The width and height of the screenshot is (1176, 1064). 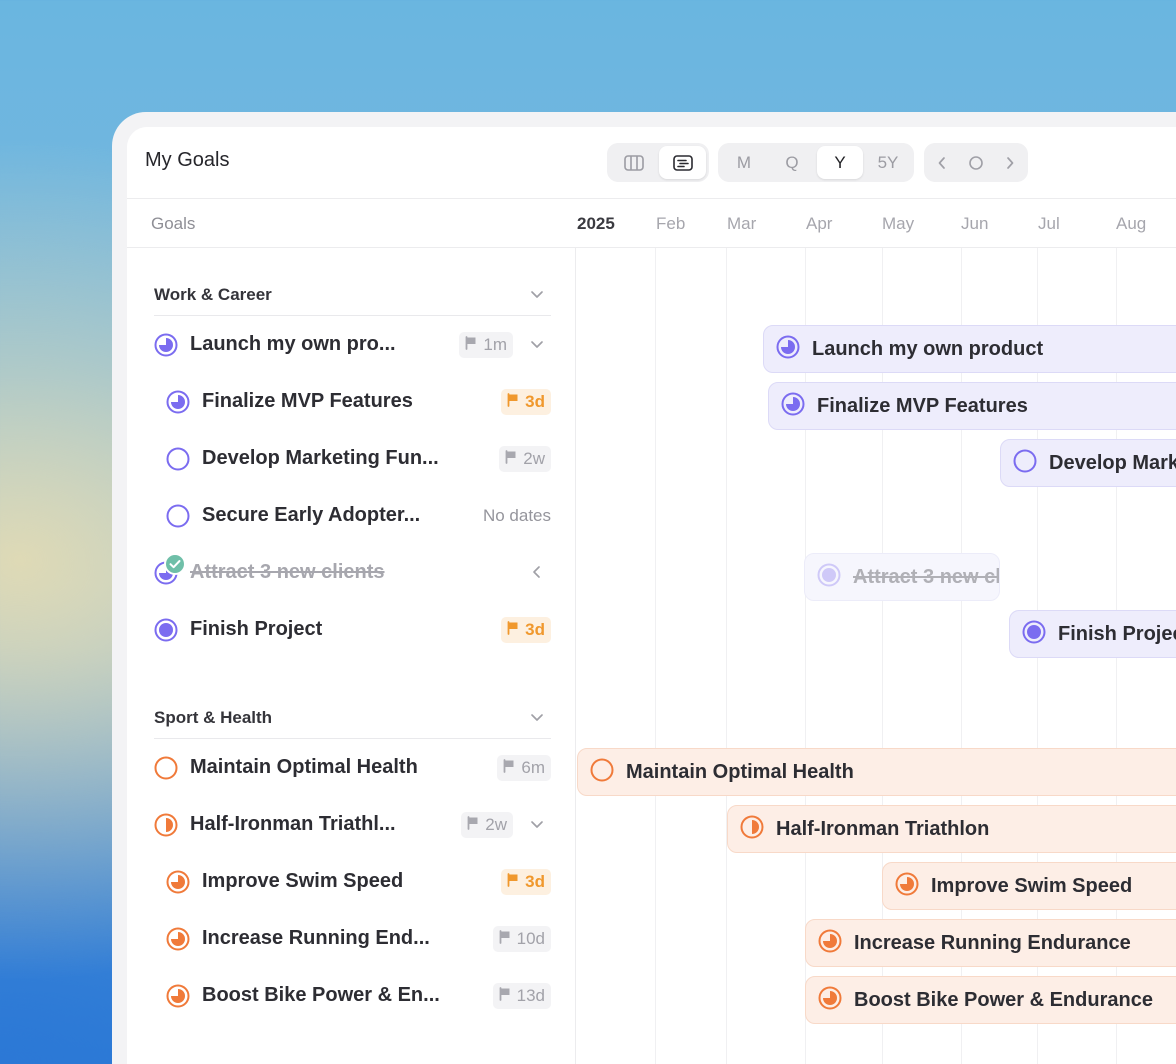 I want to click on circle-icon, so click(x=976, y=163).